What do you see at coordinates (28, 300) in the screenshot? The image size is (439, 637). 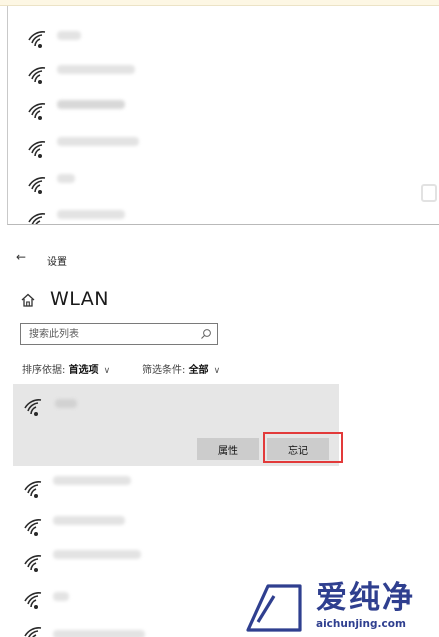 I see `home-icon` at bounding box center [28, 300].